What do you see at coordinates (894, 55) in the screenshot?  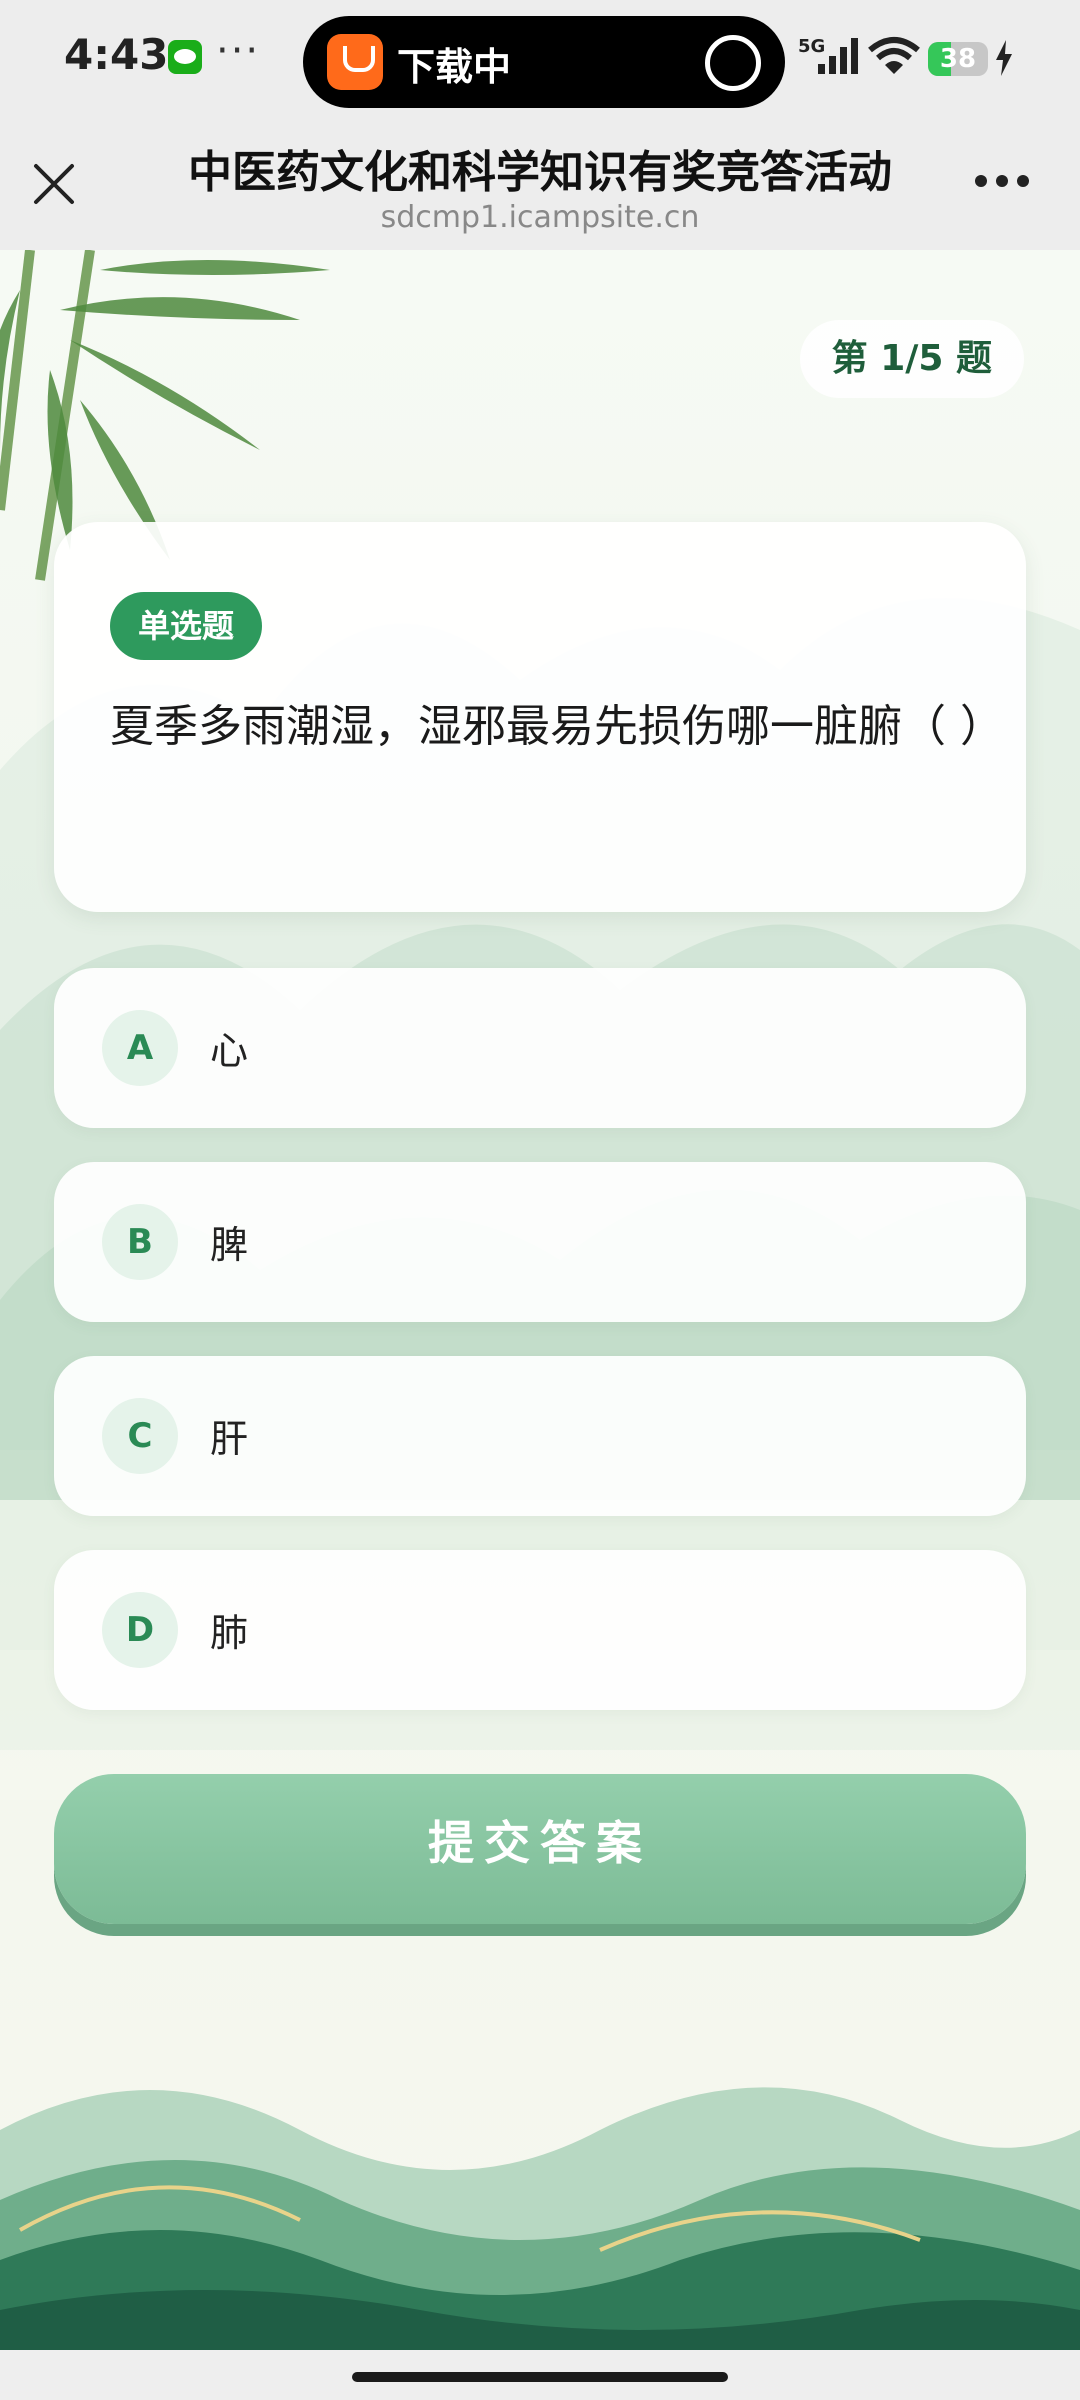 I see `wifi-icon` at bounding box center [894, 55].